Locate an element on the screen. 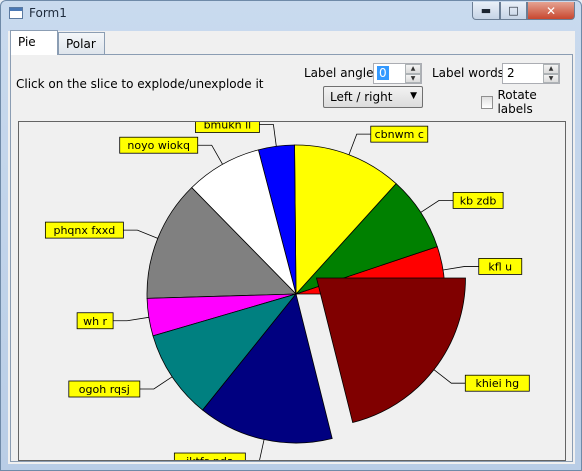 Image resolution: width=582 pixels, height=471 pixels. slice-label: ogoh rqsj is located at coordinates (104, 389).